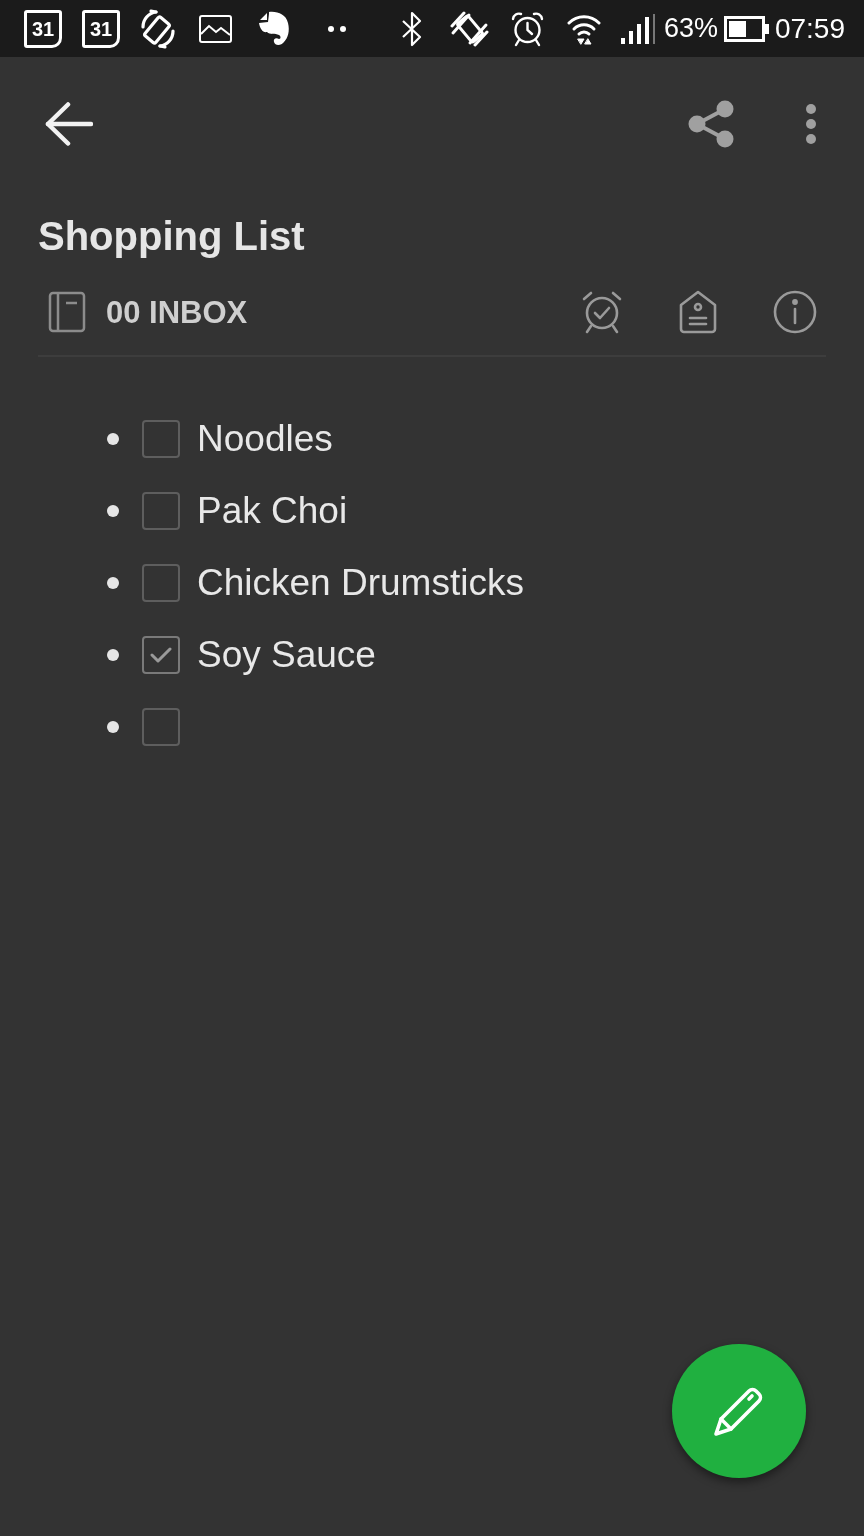  I want to click on clock-time: 07:59, so click(809, 28).